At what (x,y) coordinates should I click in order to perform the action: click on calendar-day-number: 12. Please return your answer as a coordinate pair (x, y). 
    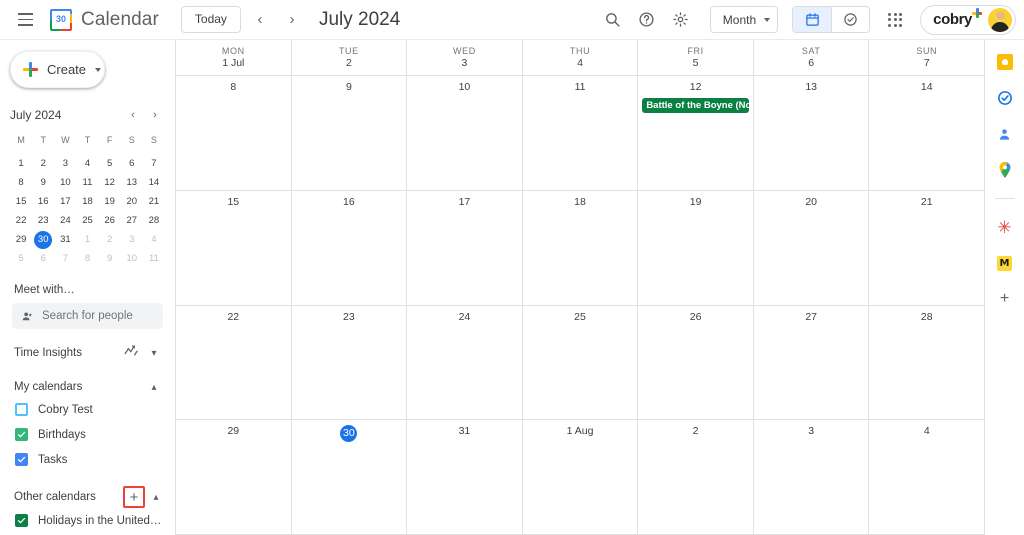
    Looking at the image, I should click on (695, 87).